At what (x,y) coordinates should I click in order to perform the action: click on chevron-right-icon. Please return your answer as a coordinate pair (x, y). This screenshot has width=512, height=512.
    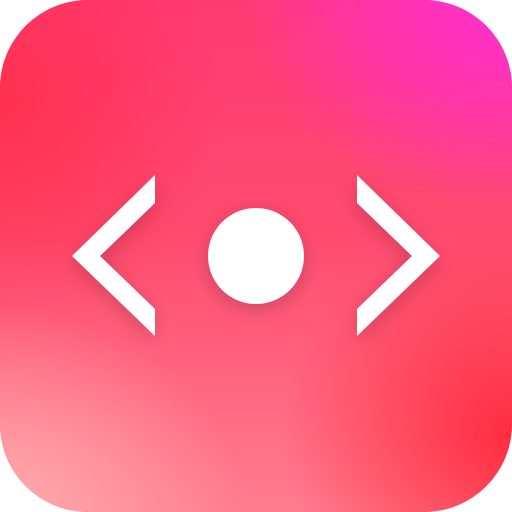
    Looking at the image, I should click on (398, 255).